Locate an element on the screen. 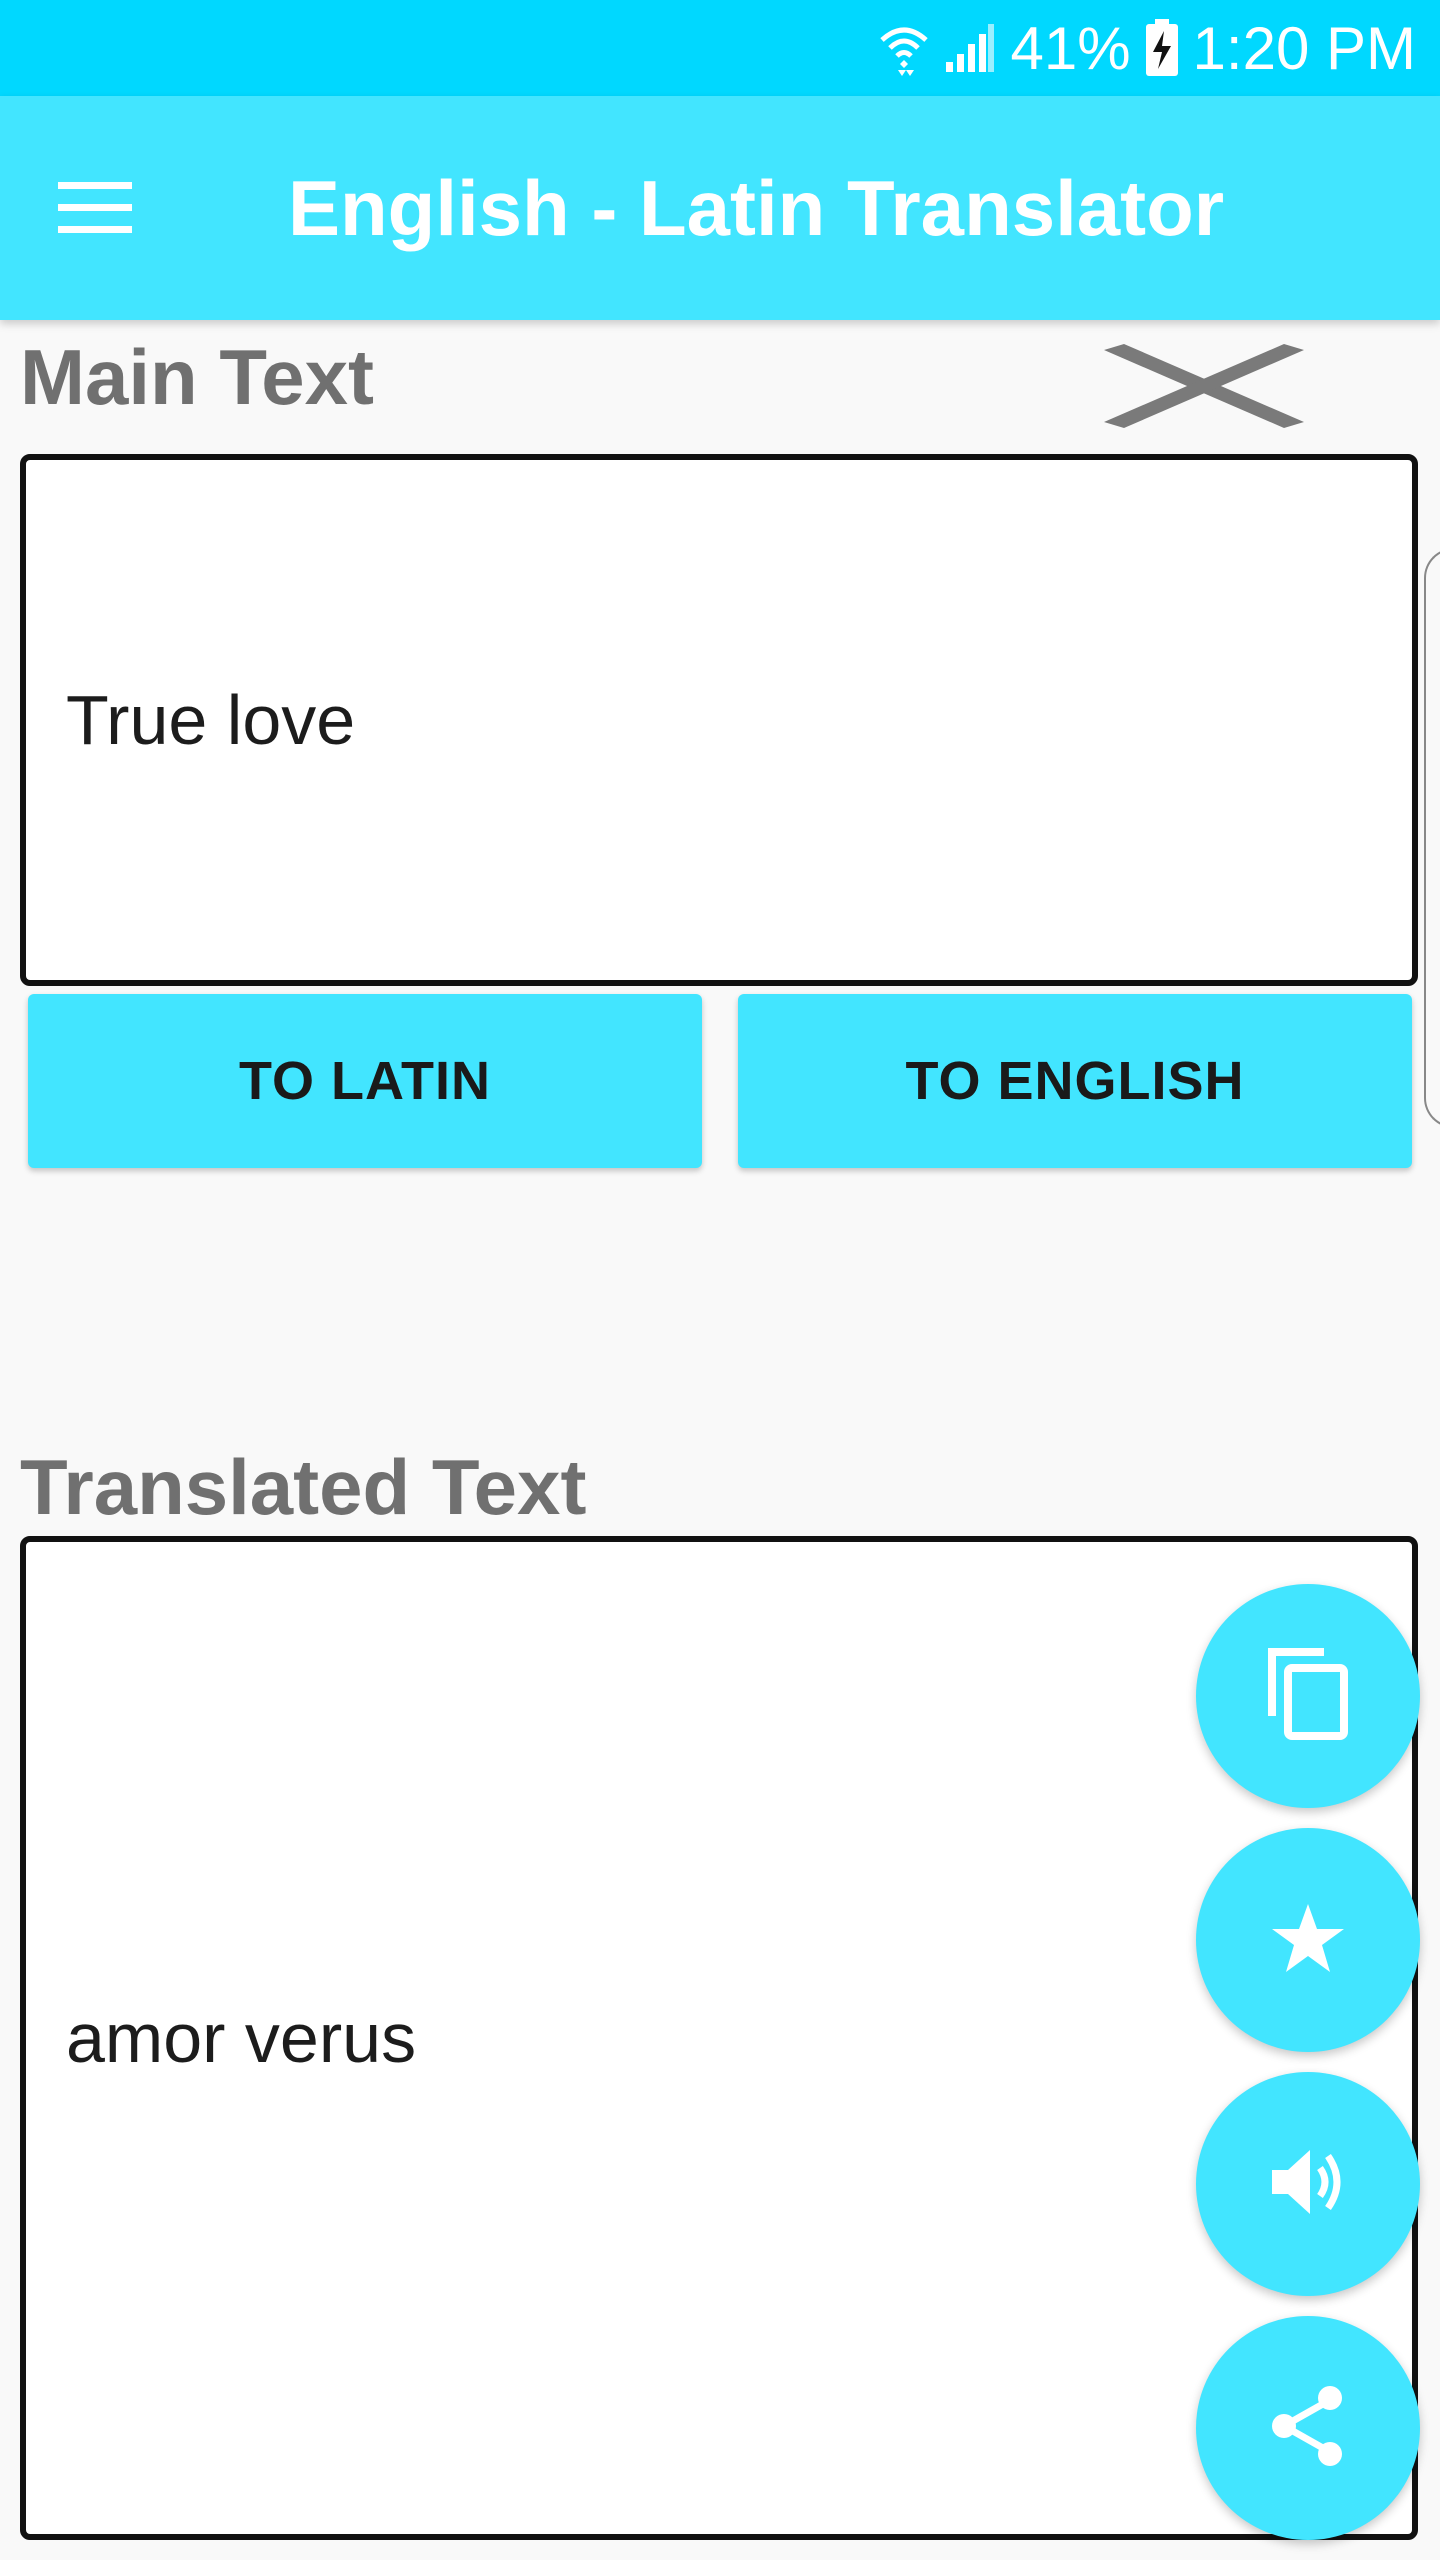 The height and width of the screenshot is (2560, 1440). favorite-button is located at coordinates (1308, 1940).